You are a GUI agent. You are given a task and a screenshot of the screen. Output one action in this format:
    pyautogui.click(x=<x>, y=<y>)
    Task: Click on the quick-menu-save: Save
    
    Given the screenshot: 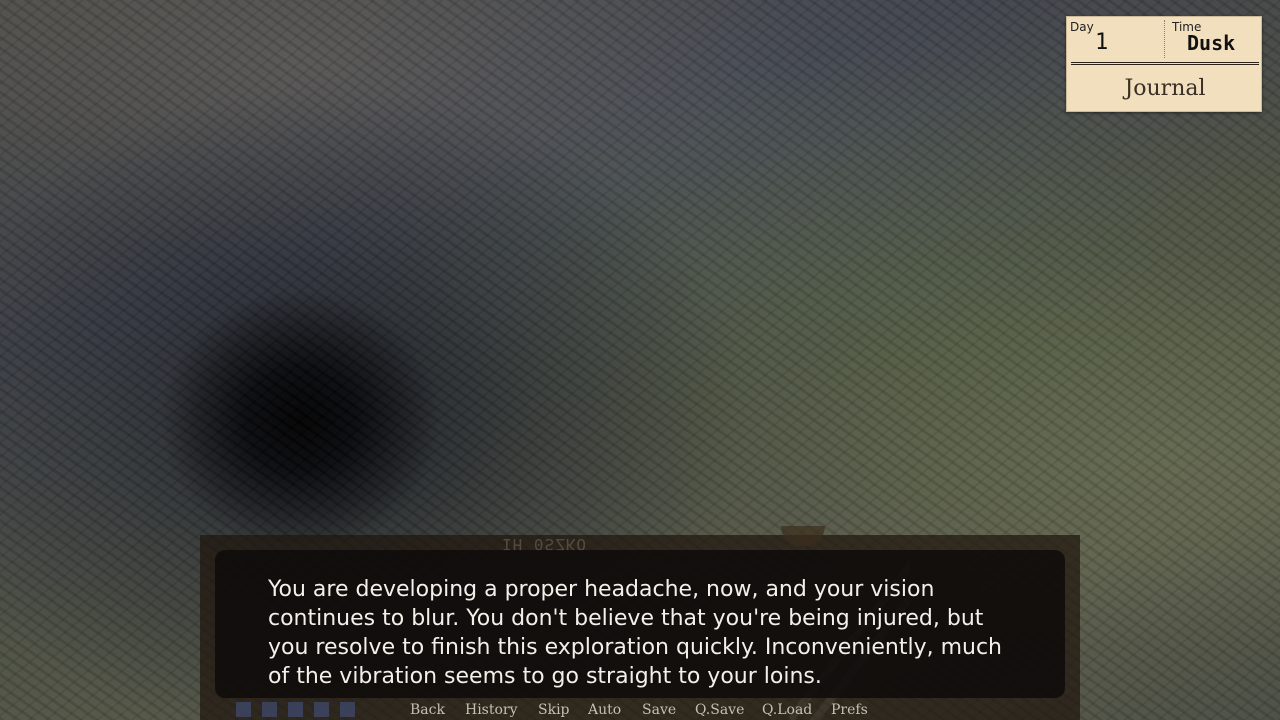 What is the action you would take?
    pyautogui.click(x=659, y=710)
    